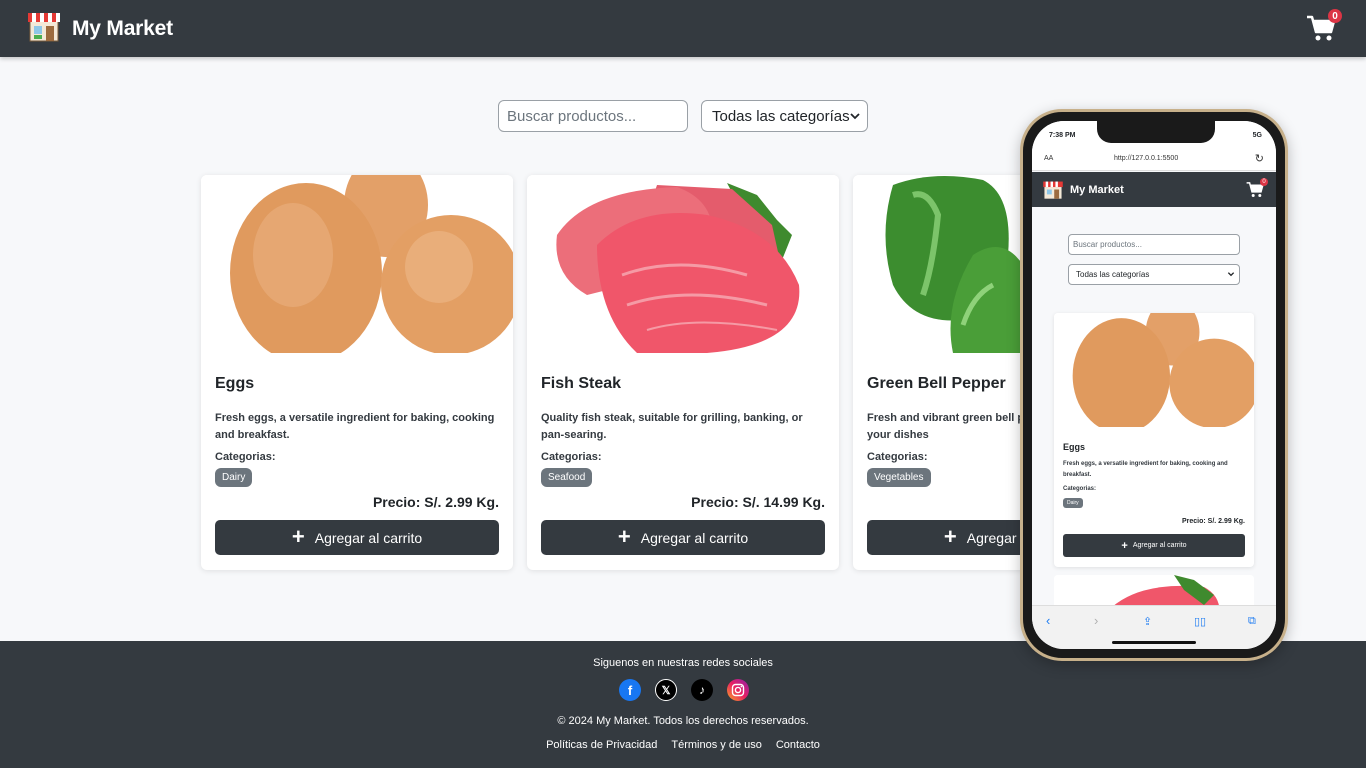  Describe the element at coordinates (593, 116) in the screenshot. I see `search-input` at that location.